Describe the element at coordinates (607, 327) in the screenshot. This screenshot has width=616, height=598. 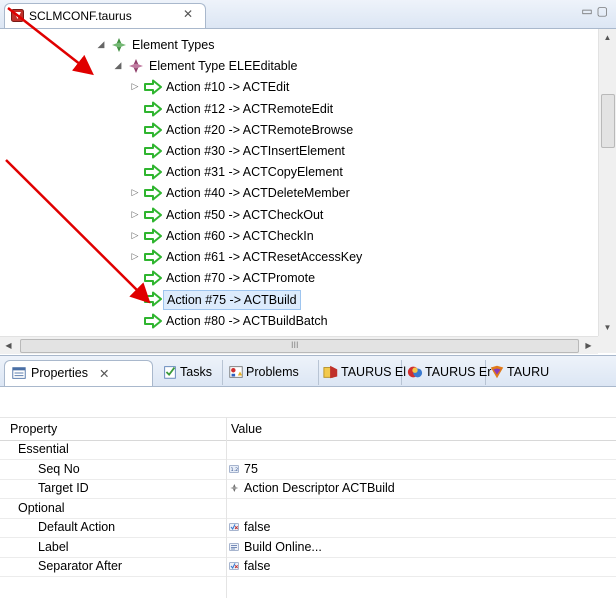
I see `scroll-down-icon: ▼` at that location.